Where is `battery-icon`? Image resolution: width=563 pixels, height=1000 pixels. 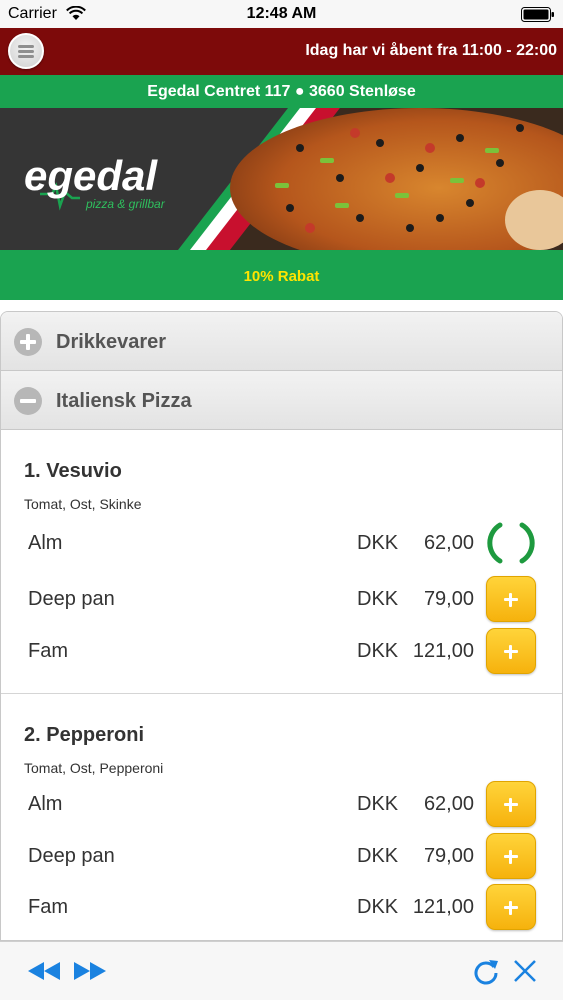
battery-icon is located at coordinates (537, 14).